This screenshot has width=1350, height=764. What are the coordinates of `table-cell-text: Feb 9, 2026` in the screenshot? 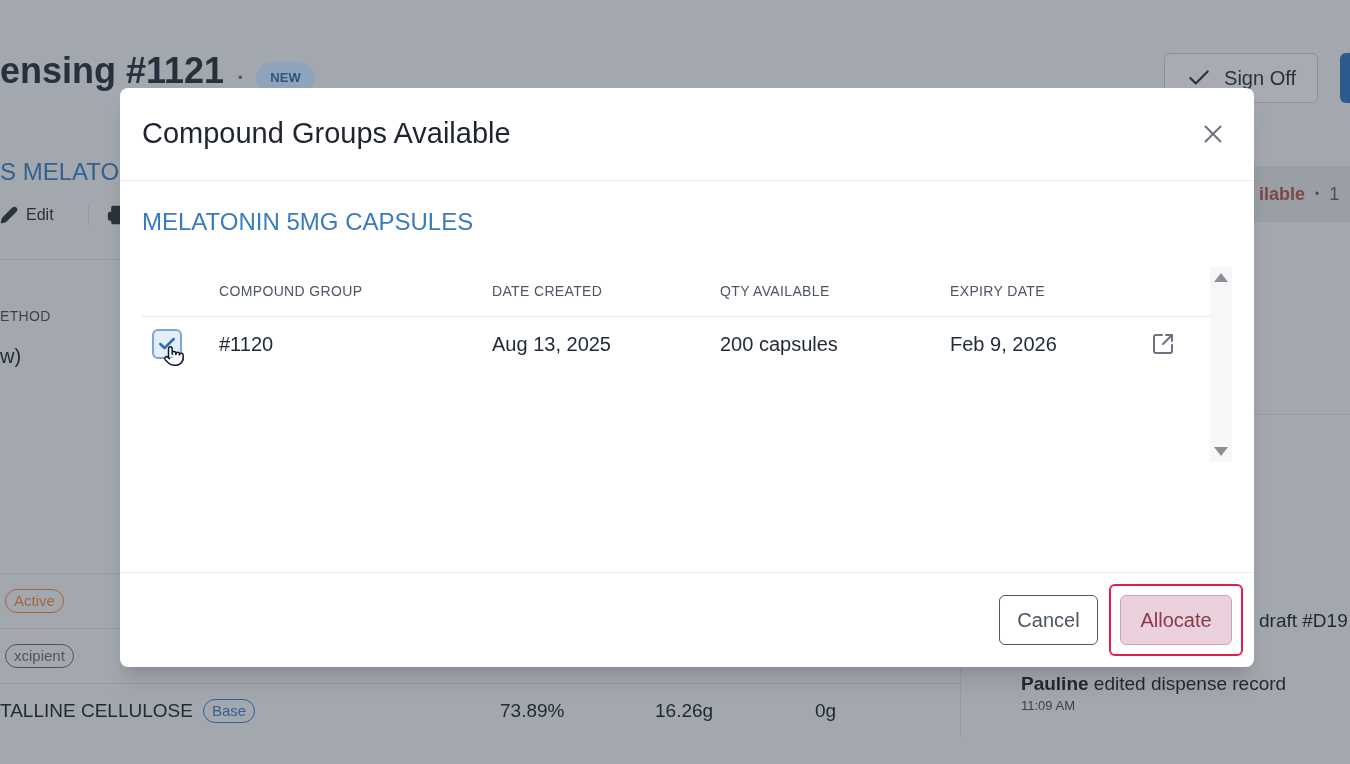 It's located at (1004, 344).